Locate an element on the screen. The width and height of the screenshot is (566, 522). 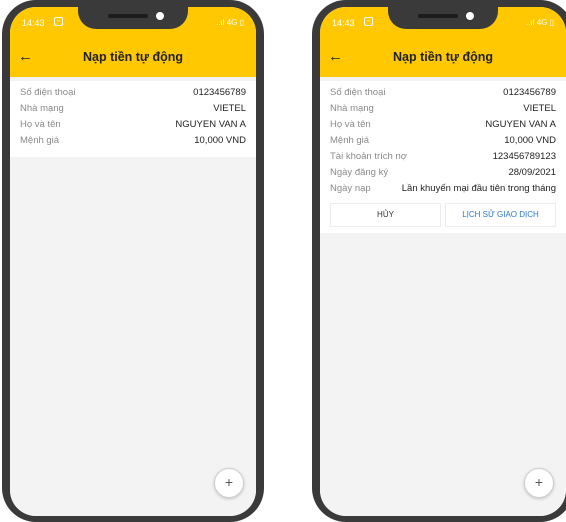
field-value: 123456789123 is located at coordinates (524, 156).